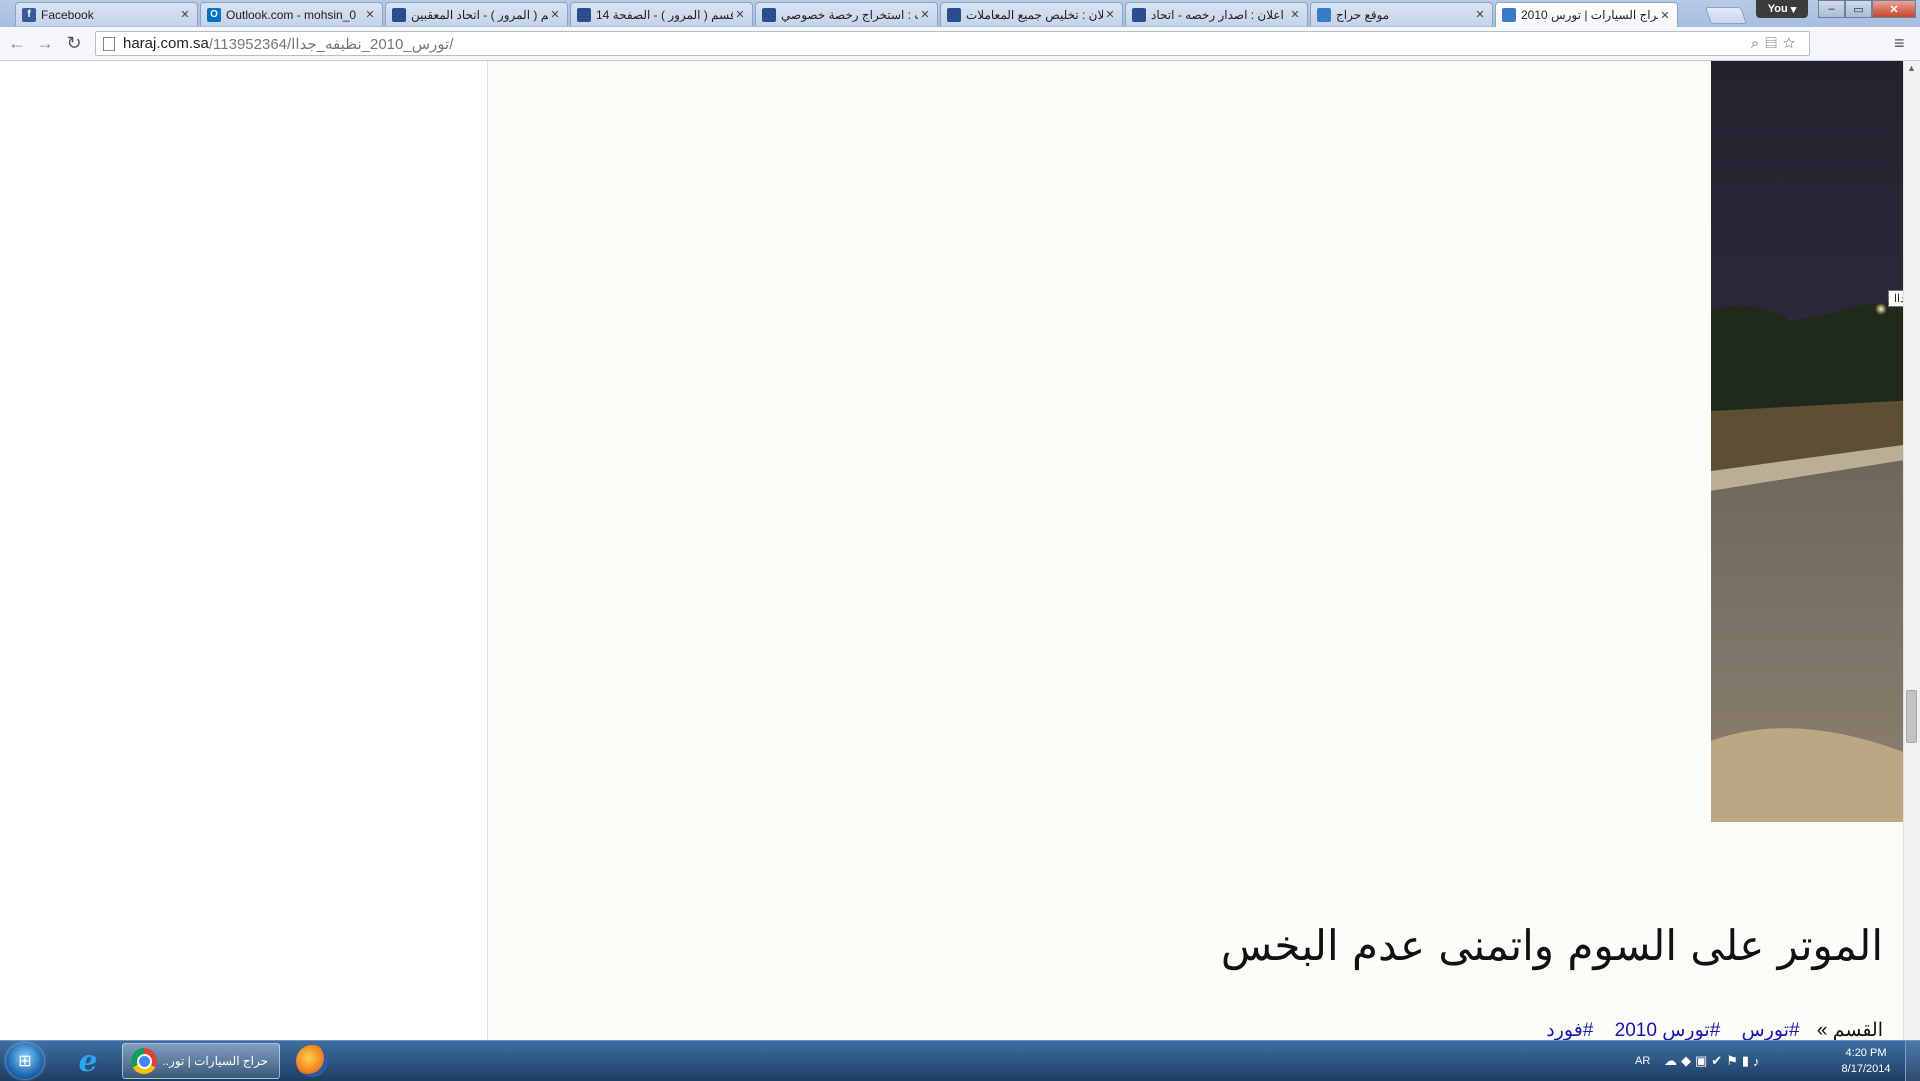  I want to click on section-label: القسم », so click(1849, 1030).